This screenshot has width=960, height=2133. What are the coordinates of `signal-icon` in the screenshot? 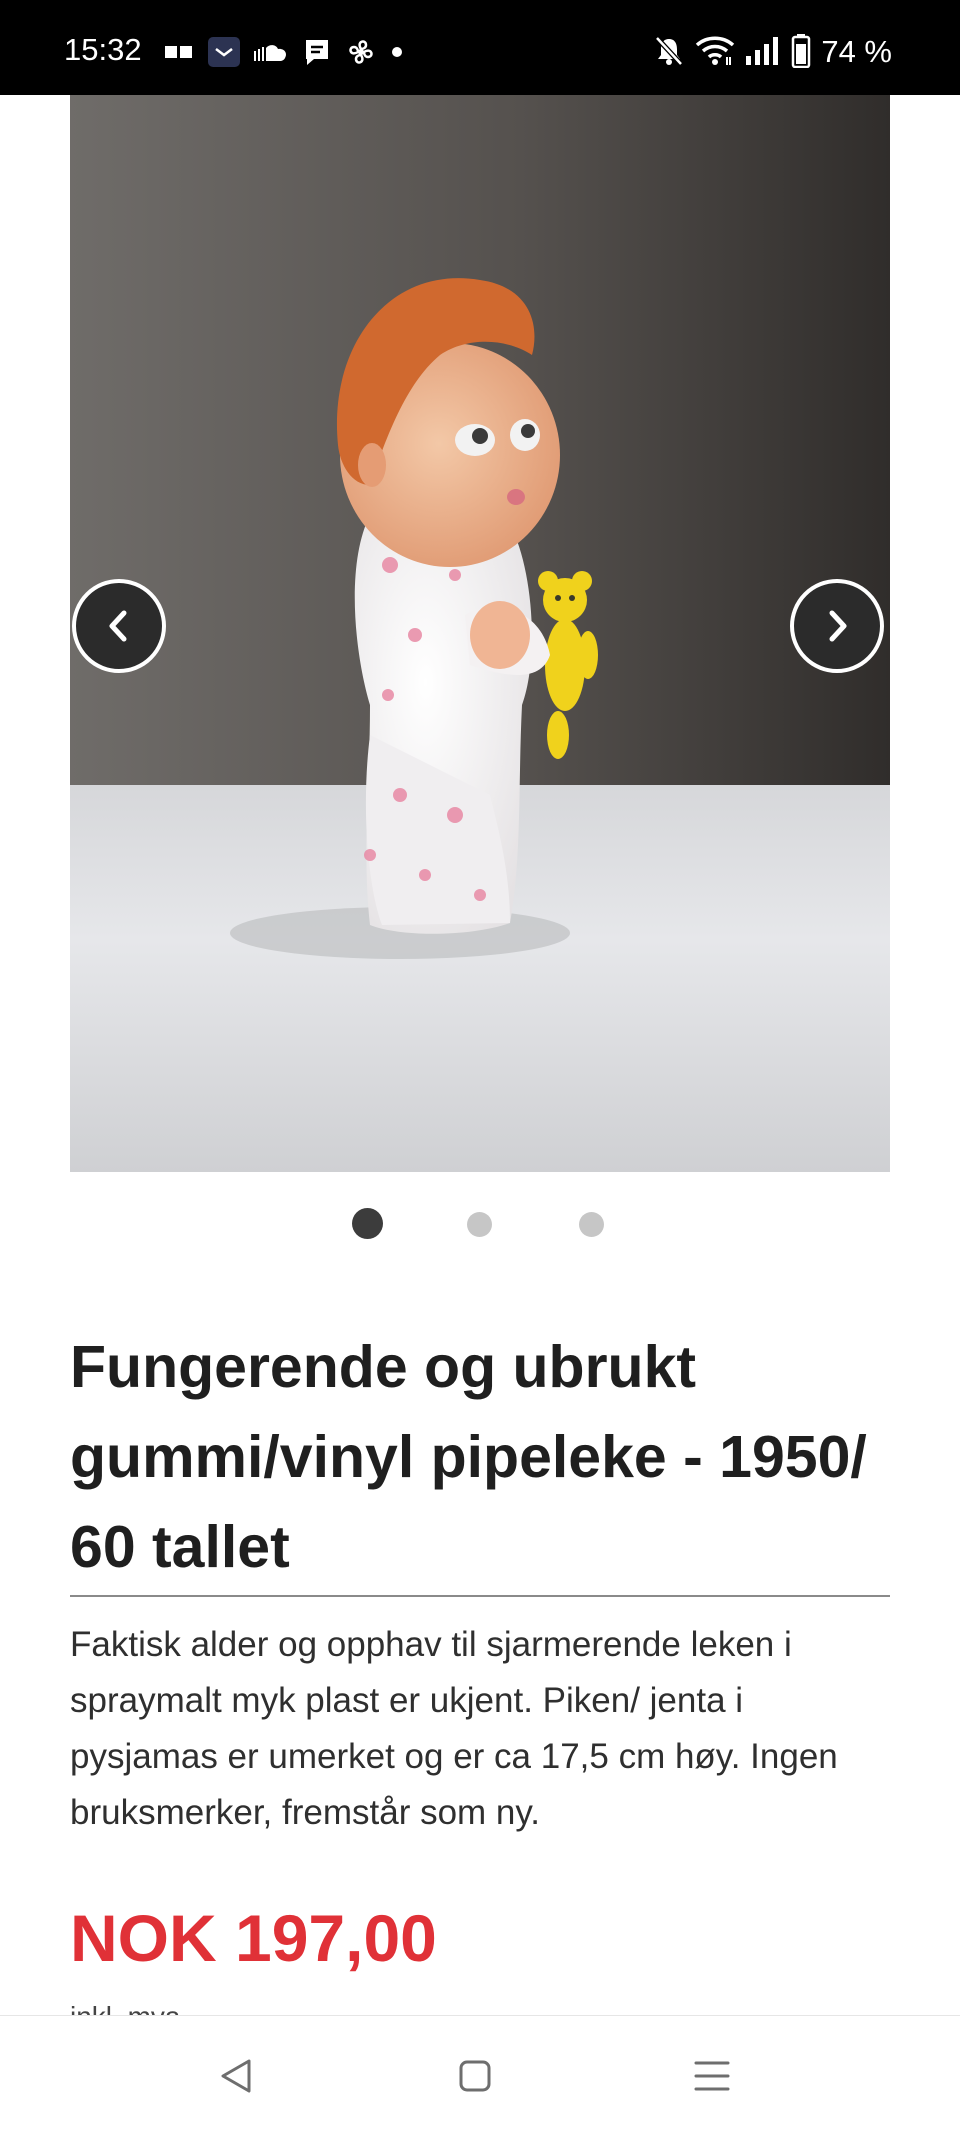 It's located at (762, 51).